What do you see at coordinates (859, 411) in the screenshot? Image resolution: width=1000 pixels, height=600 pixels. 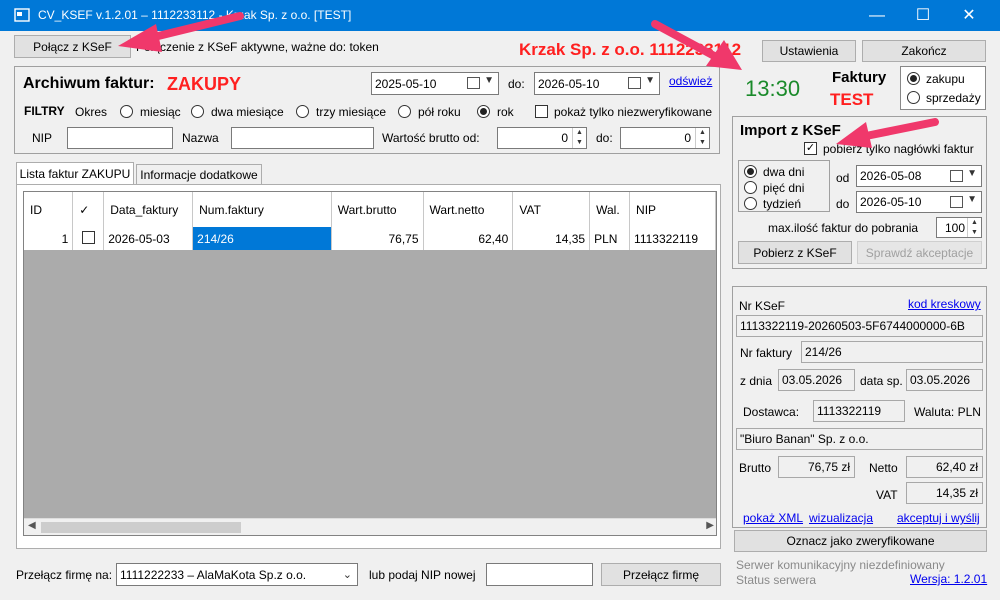 I see `supplier-nip-field: 1113322119` at bounding box center [859, 411].